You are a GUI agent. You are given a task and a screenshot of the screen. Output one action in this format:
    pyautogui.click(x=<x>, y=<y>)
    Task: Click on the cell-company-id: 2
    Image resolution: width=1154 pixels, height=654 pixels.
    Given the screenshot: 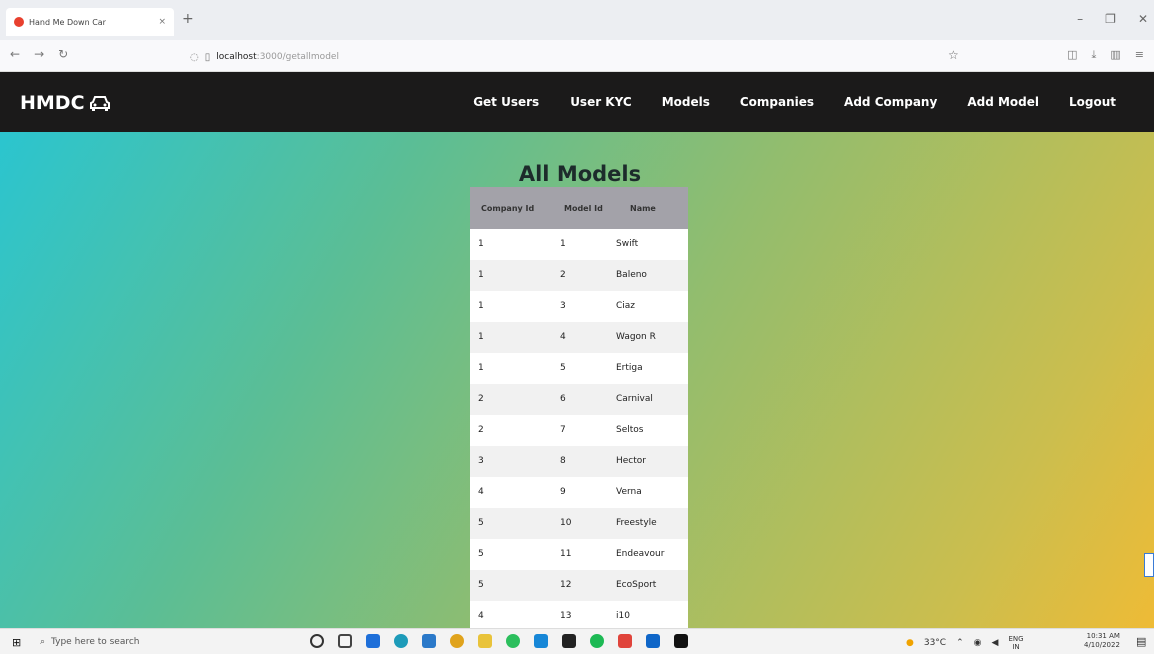 What is the action you would take?
    pyautogui.click(x=481, y=430)
    